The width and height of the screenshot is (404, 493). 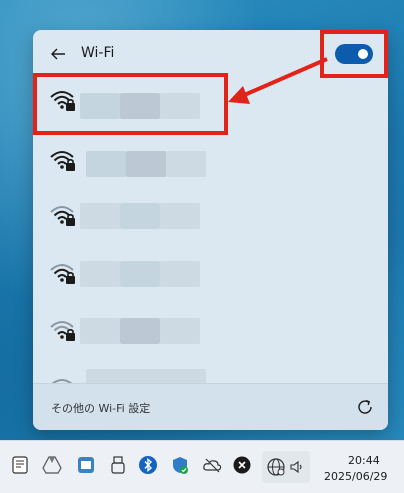 What do you see at coordinates (180, 465) in the screenshot?
I see `defender-icon` at bounding box center [180, 465].